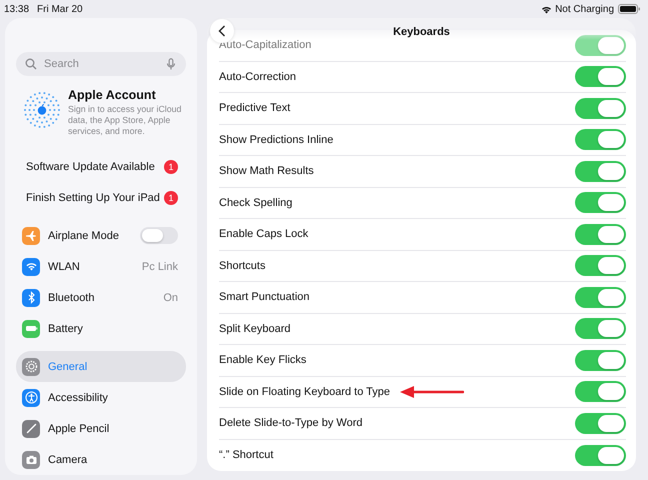 The image size is (648, 480). I want to click on settings-item: Bluetooth On, so click(101, 297).